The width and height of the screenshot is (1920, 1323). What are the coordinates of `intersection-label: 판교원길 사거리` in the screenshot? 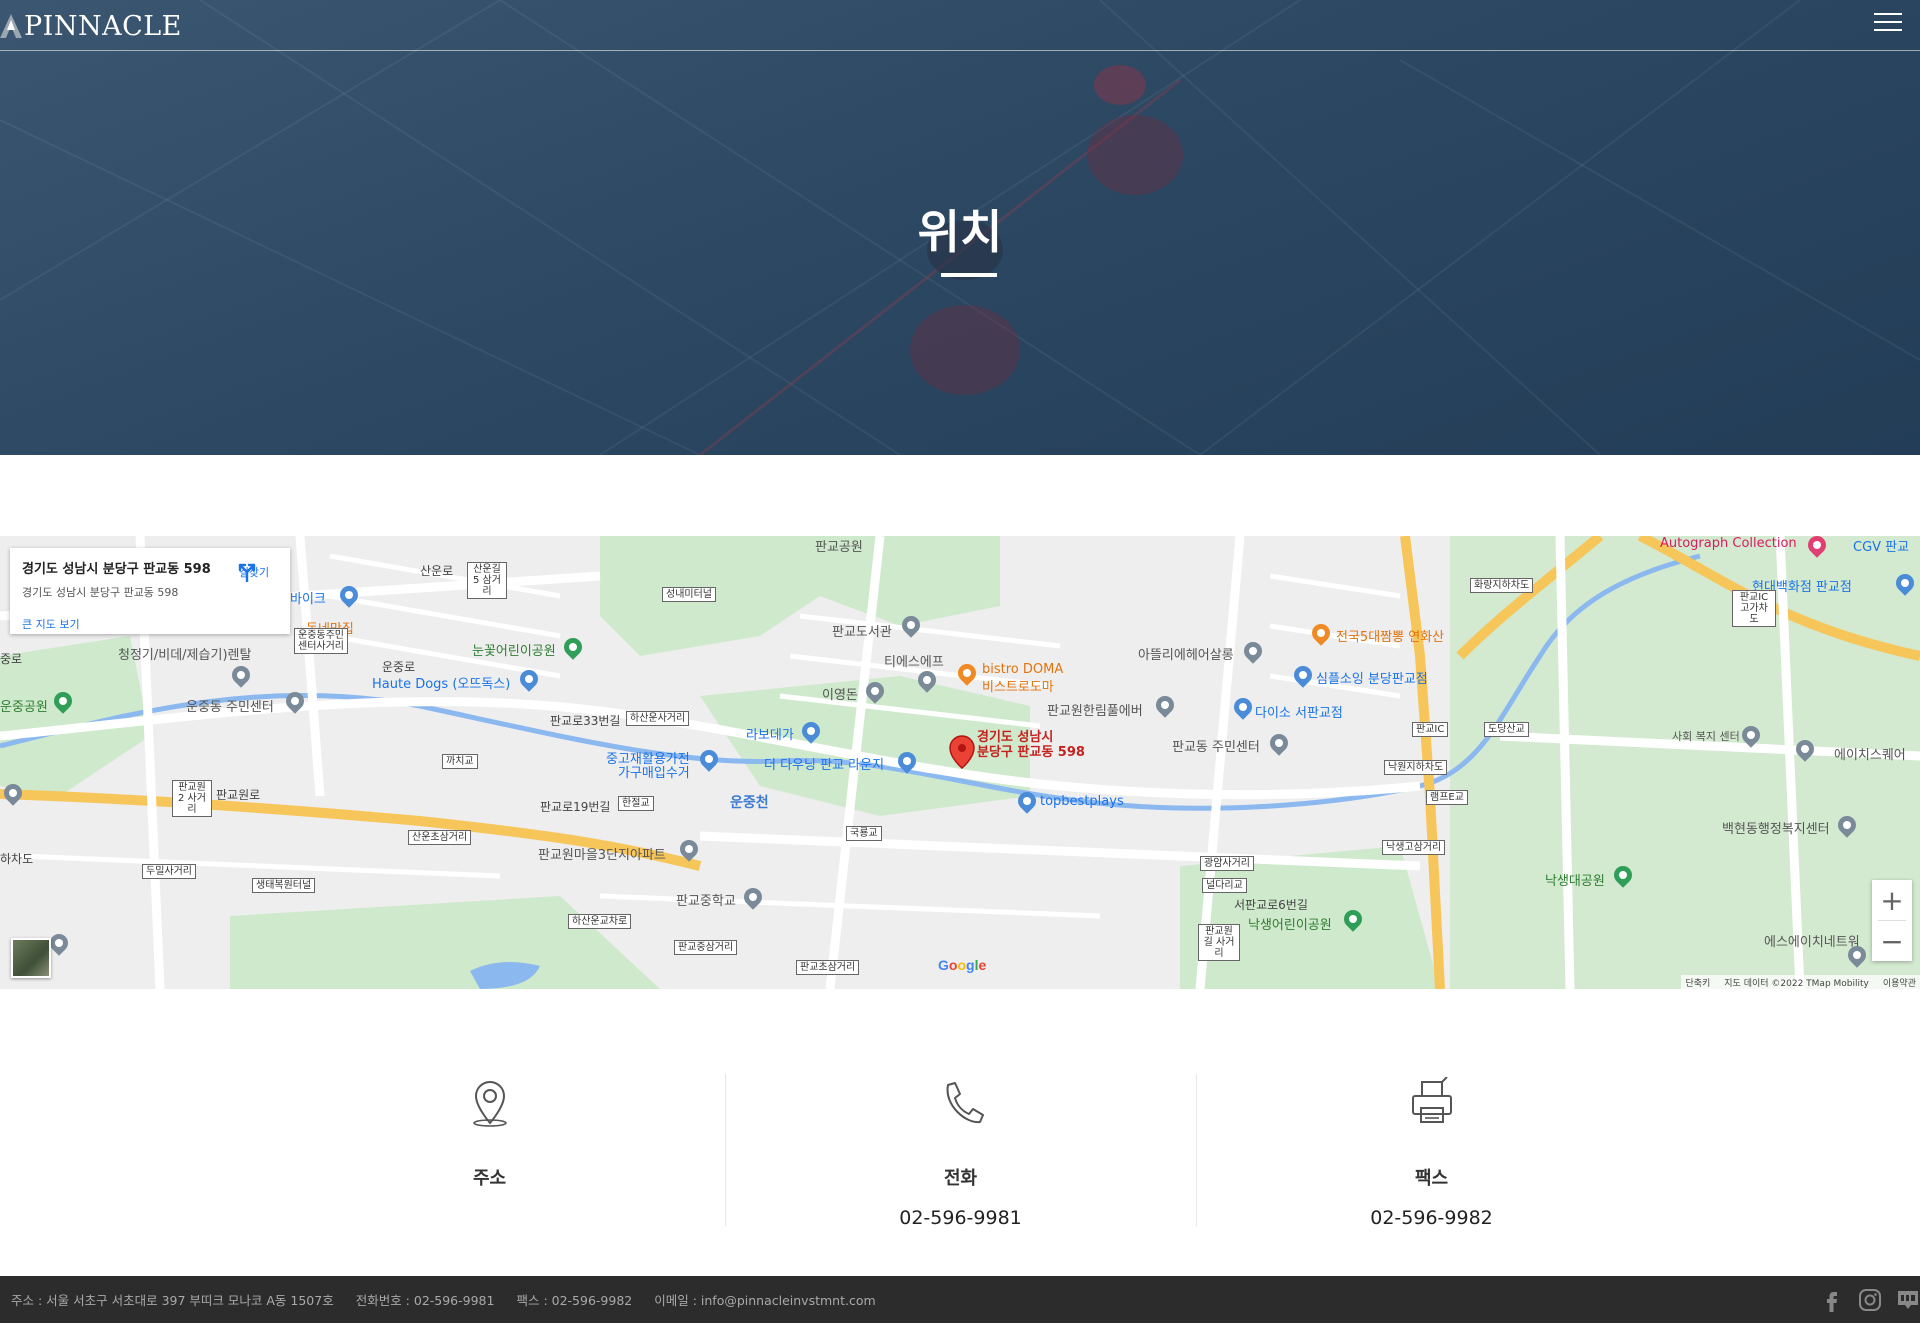 It's located at (1219, 942).